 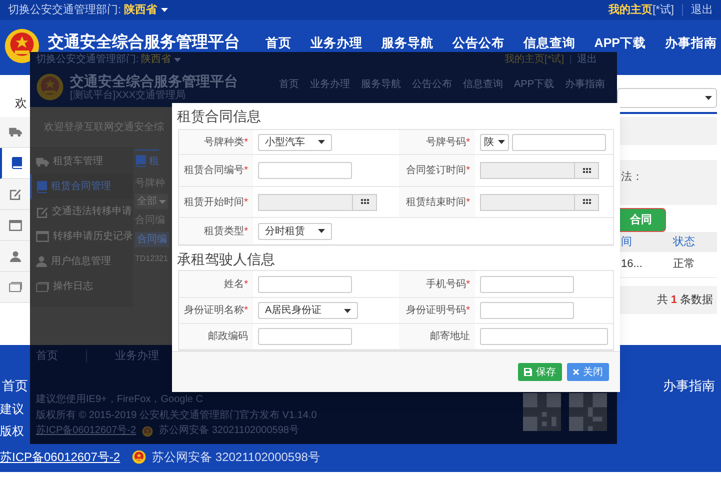 I want to click on menu-item: 交通违法转移申请, so click(x=81, y=211).